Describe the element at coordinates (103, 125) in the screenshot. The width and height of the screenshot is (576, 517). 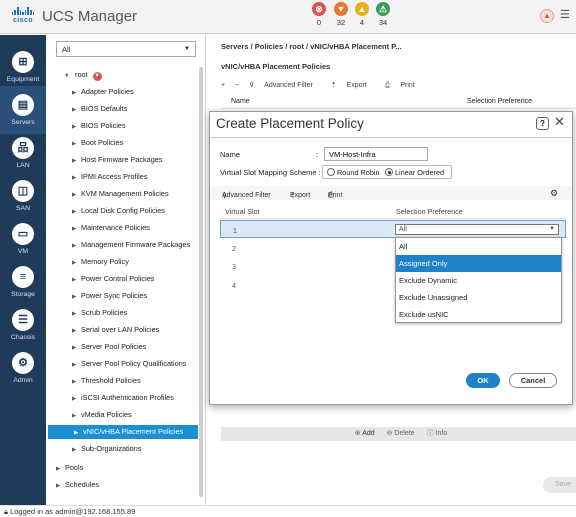
I see `tree-item-label: BIOS Policies` at that location.